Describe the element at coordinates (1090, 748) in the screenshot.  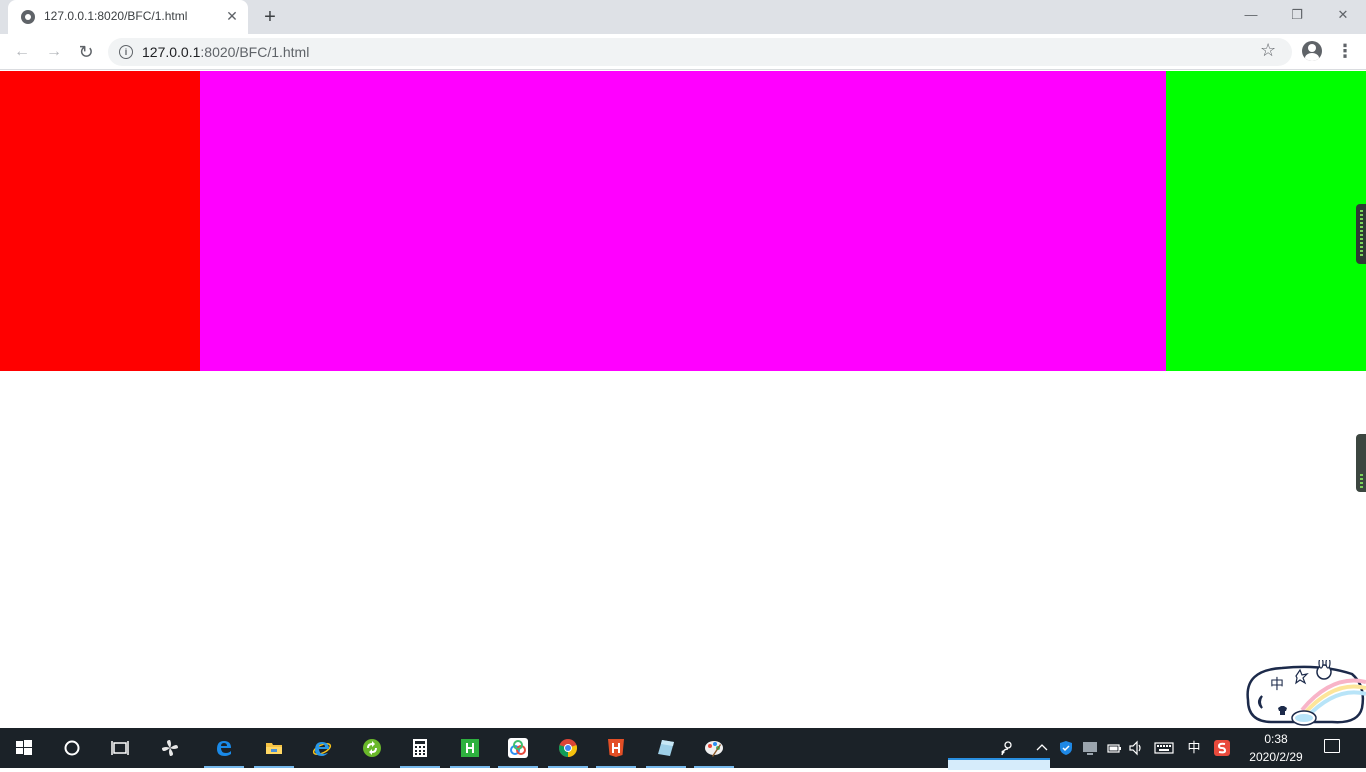
I see `display-icon` at that location.